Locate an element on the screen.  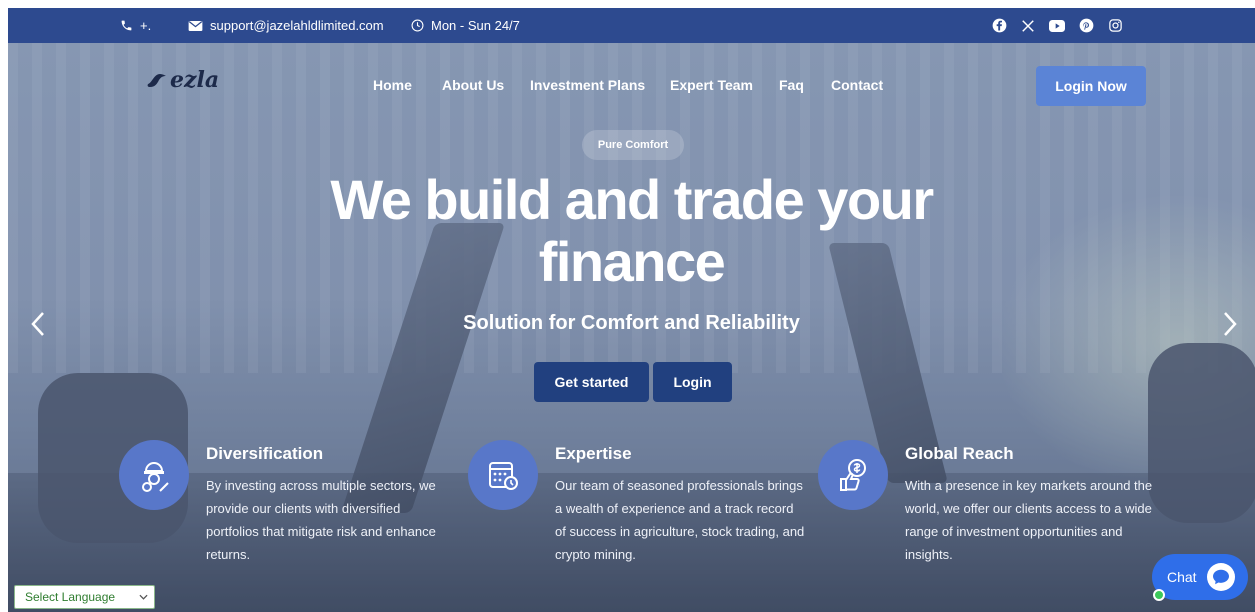
prev-slide-arrow is located at coordinates (38, 324).